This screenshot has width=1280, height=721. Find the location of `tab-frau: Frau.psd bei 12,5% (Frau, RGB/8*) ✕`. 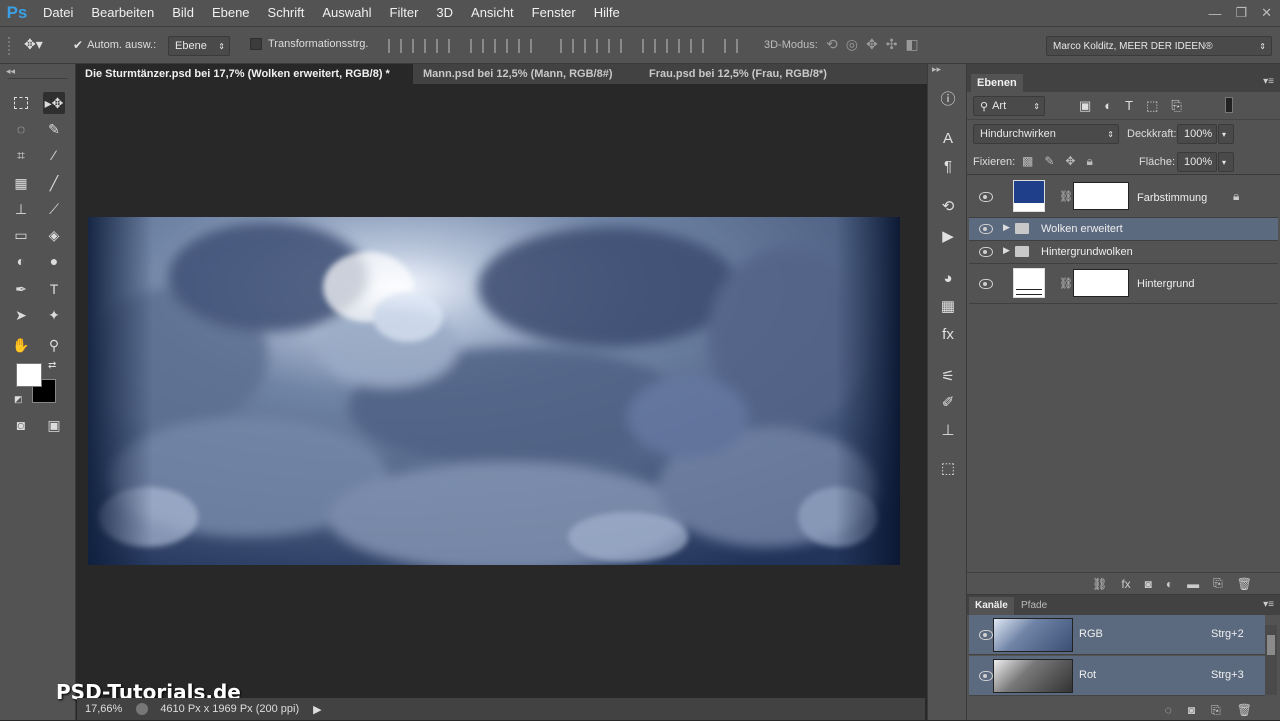

tab-frau: Frau.psd bei 12,5% (Frau, RGB/8*) ✕ is located at coordinates (745, 82).